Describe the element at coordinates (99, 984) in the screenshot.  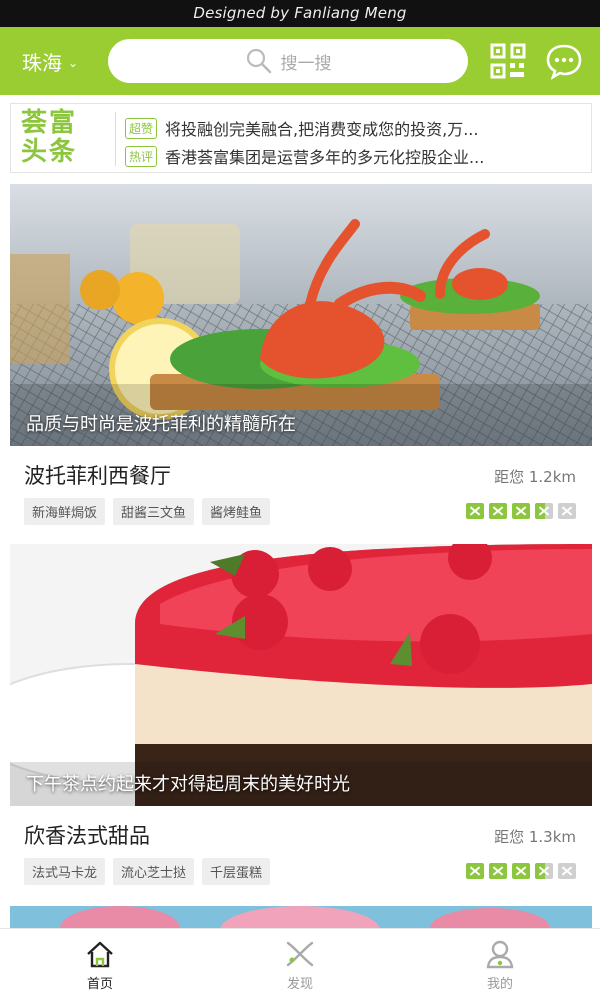
I see `tab-home-label: 首页` at that location.